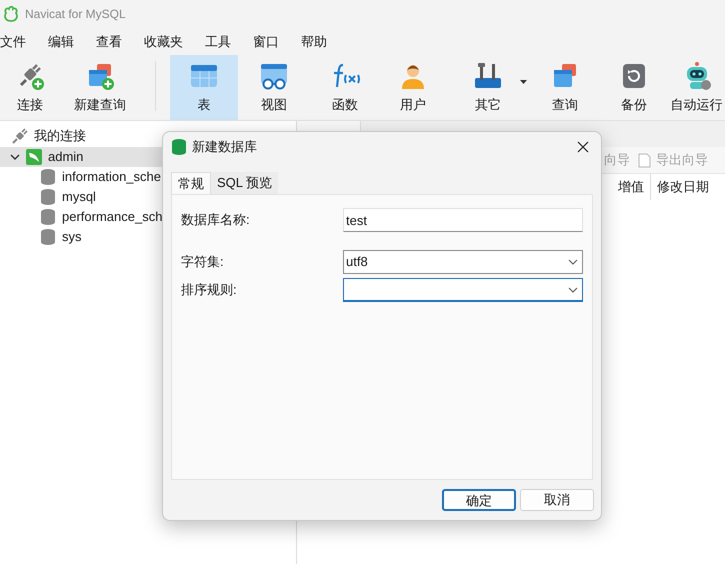 This screenshot has height=564, width=725. I want to click on toolbar-button: 自动运行, so click(696, 87).